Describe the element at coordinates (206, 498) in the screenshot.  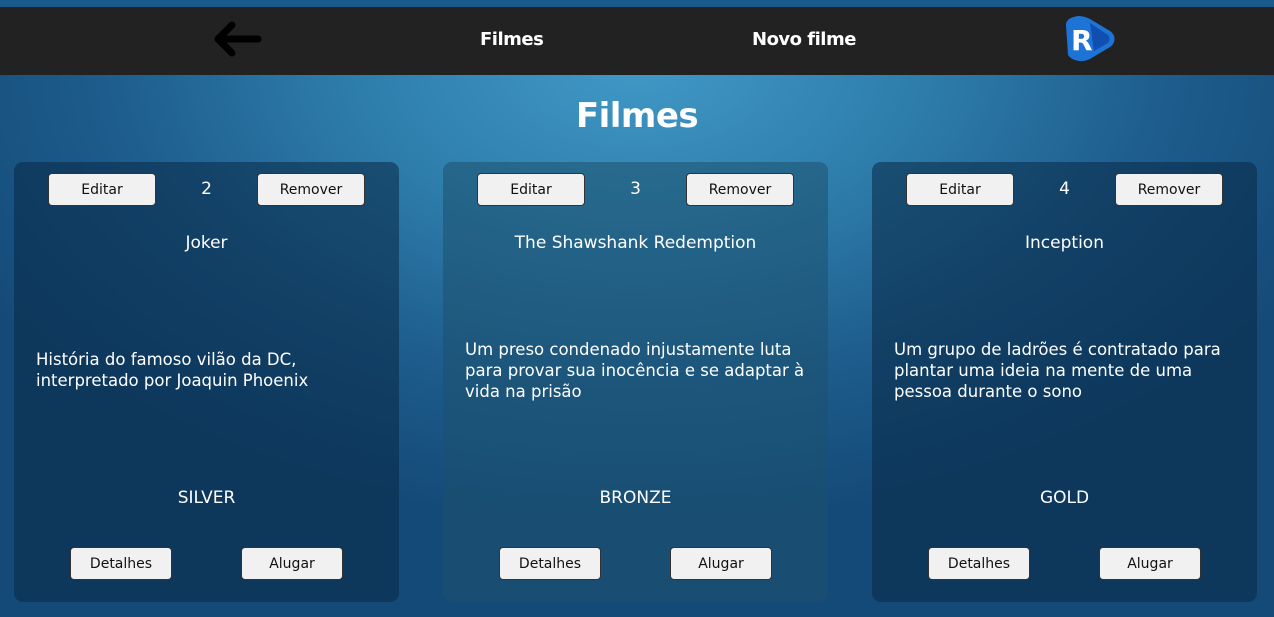
I see `movie-tier: SILVER` at that location.